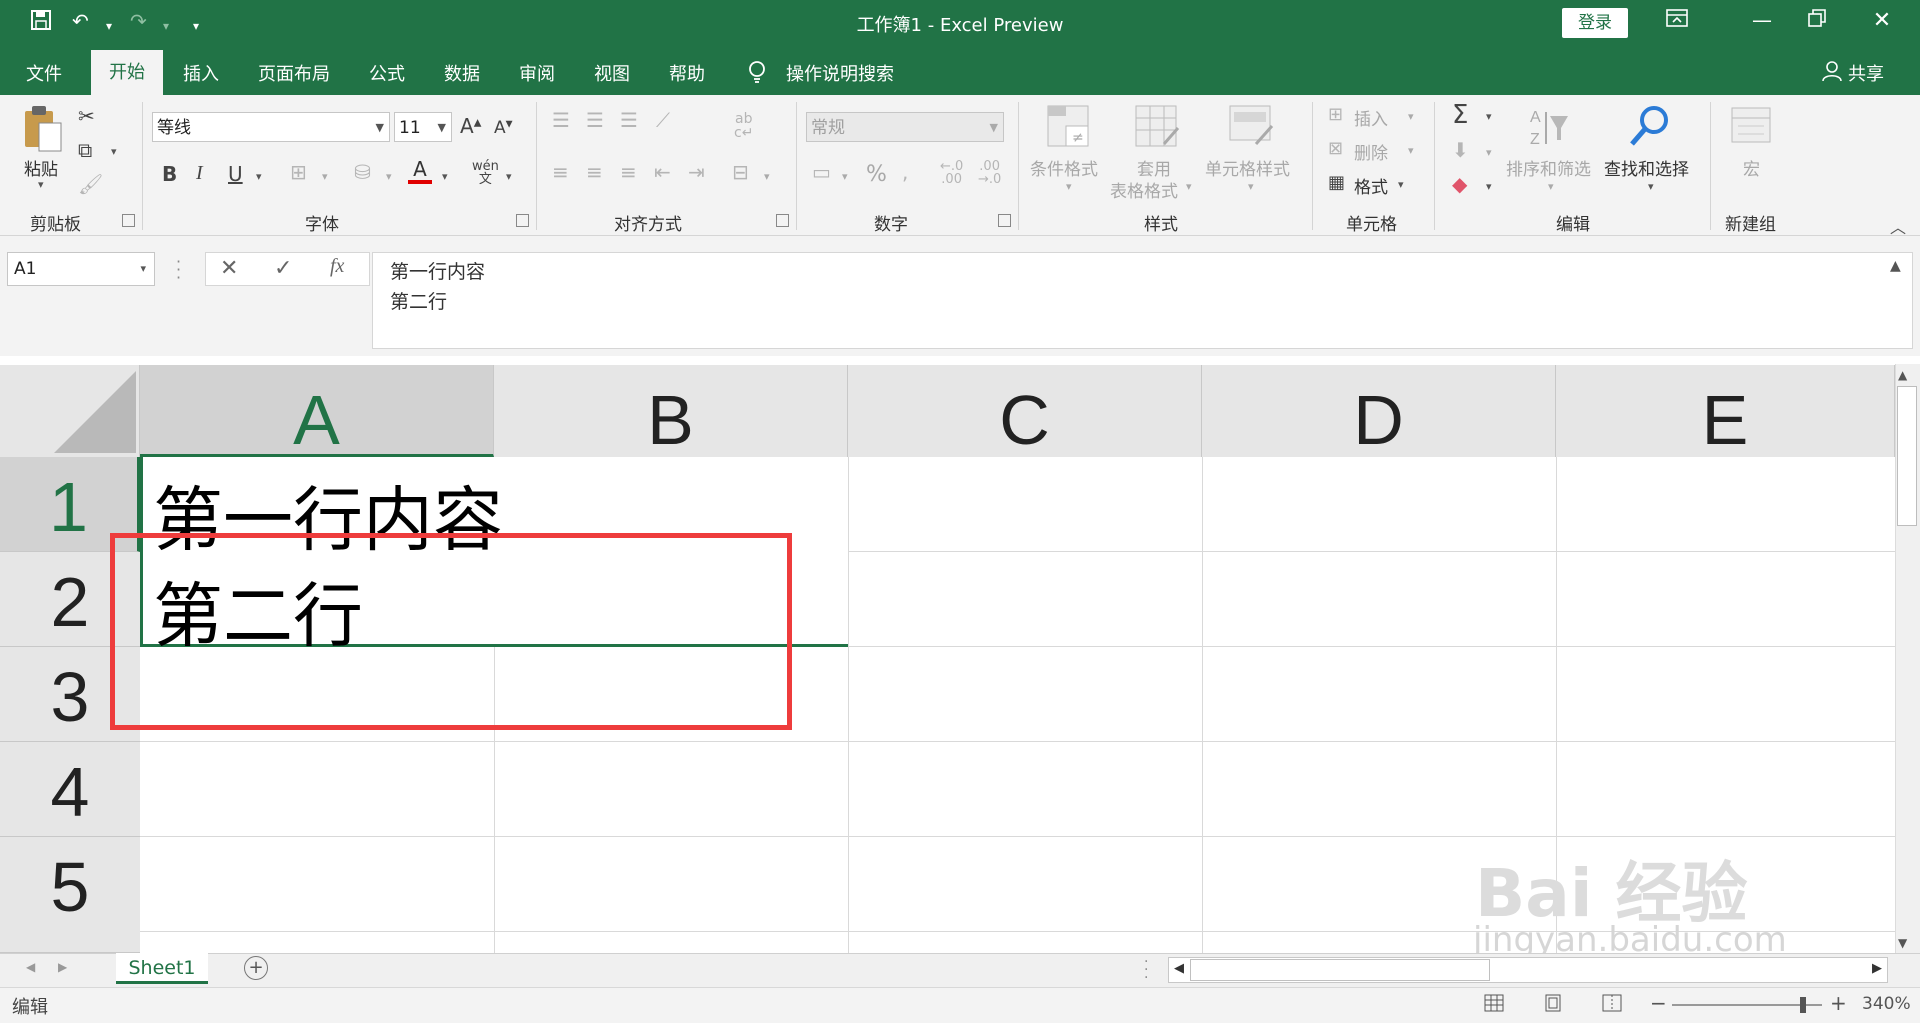 The height and width of the screenshot is (1023, 1920). Describe the element at coordinates (256, 968) in the screenshot. I see `add-sheet-icon: +` at that location.